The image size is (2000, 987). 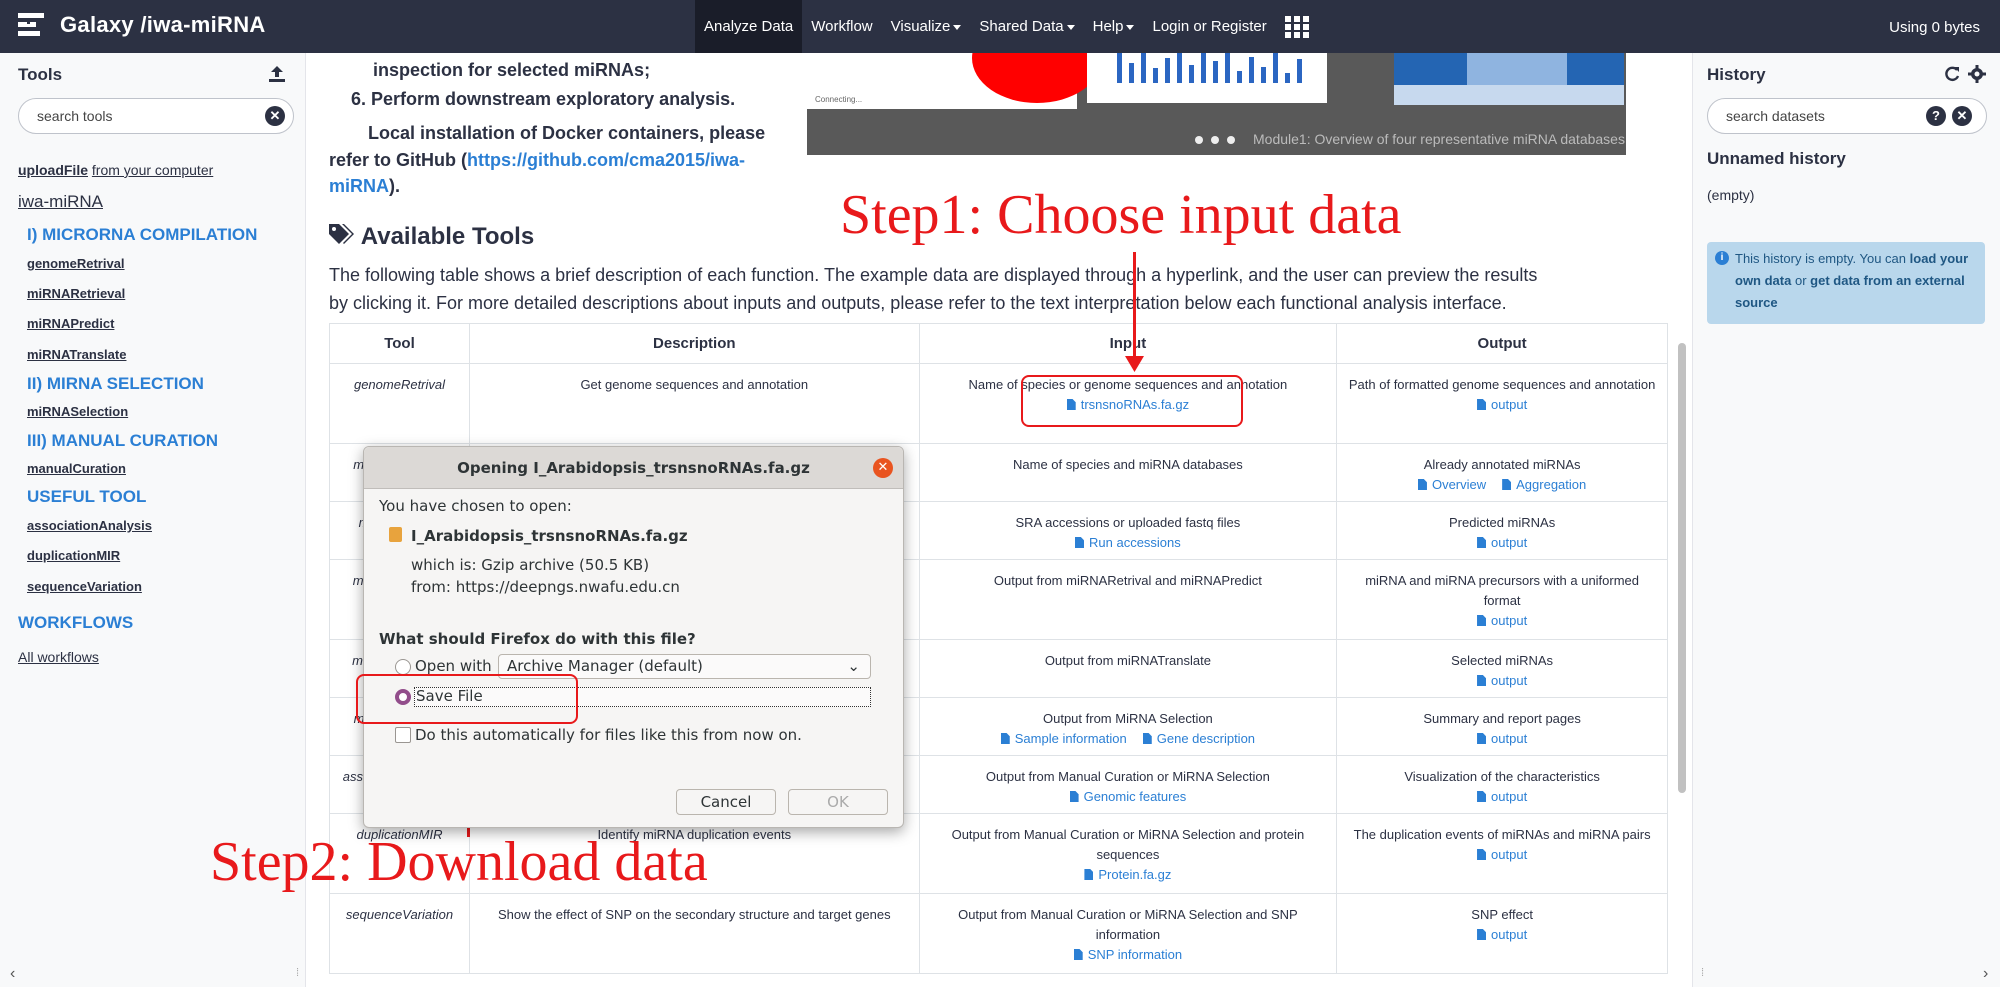 What do you see at coordinates (86, 497) in the screenshot?
I see `section-useful-tool: USEFUL TOOL` at bounding box center [86, 497].